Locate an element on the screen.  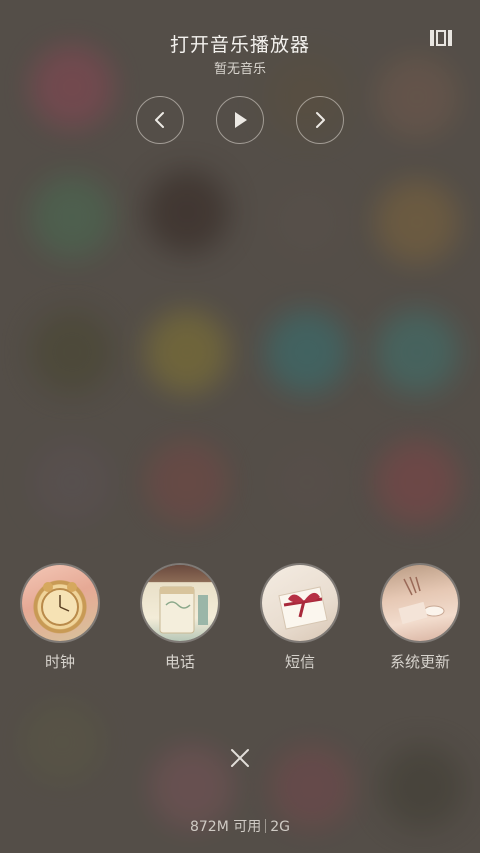
app-label: 短信 is located at coordinates (299, 662).